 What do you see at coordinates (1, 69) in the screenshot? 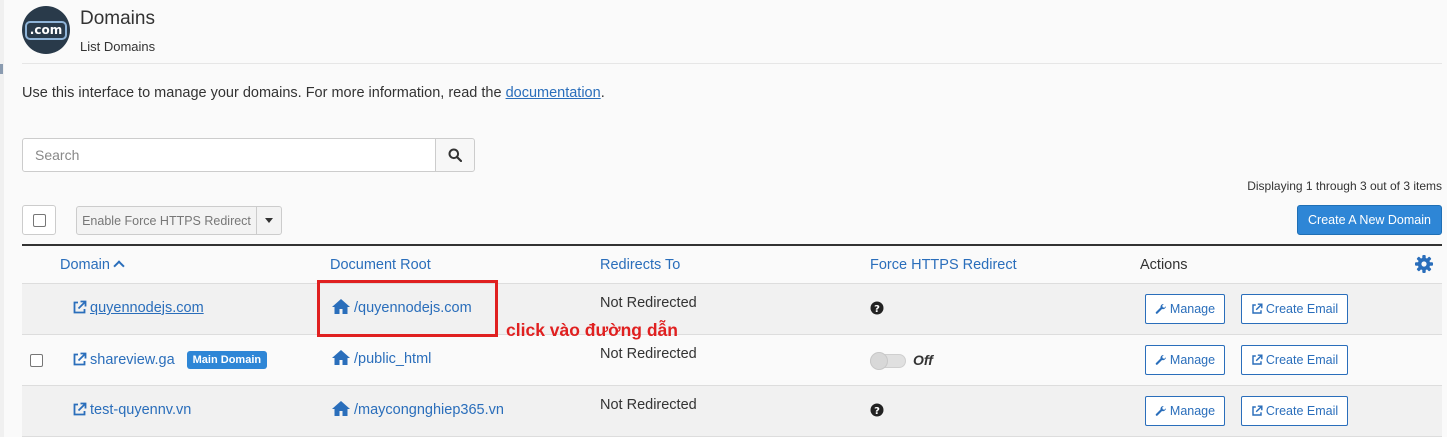
I see `sidebar-collapse-handle` at bounding box center [1, 69].